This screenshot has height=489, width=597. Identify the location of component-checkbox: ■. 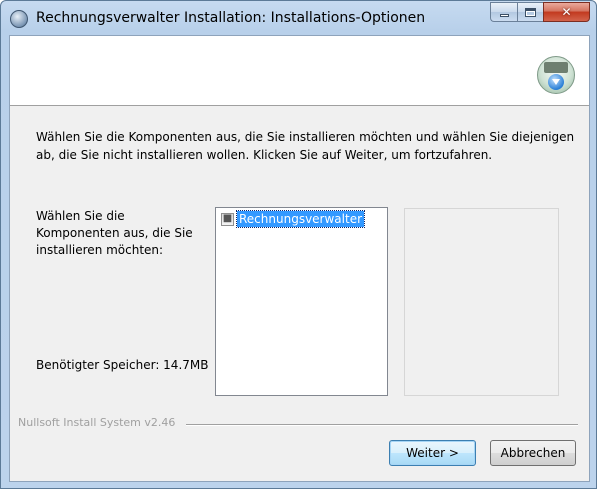
(227, 219).